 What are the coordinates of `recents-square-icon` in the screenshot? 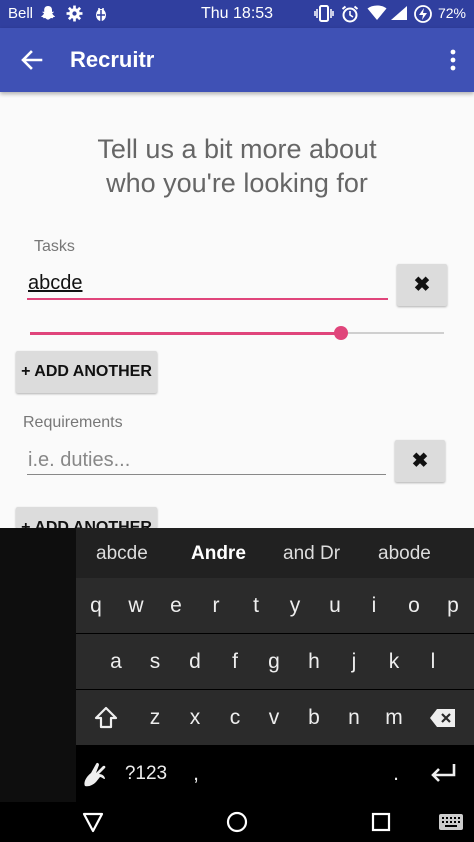 It's located at (381, 824).